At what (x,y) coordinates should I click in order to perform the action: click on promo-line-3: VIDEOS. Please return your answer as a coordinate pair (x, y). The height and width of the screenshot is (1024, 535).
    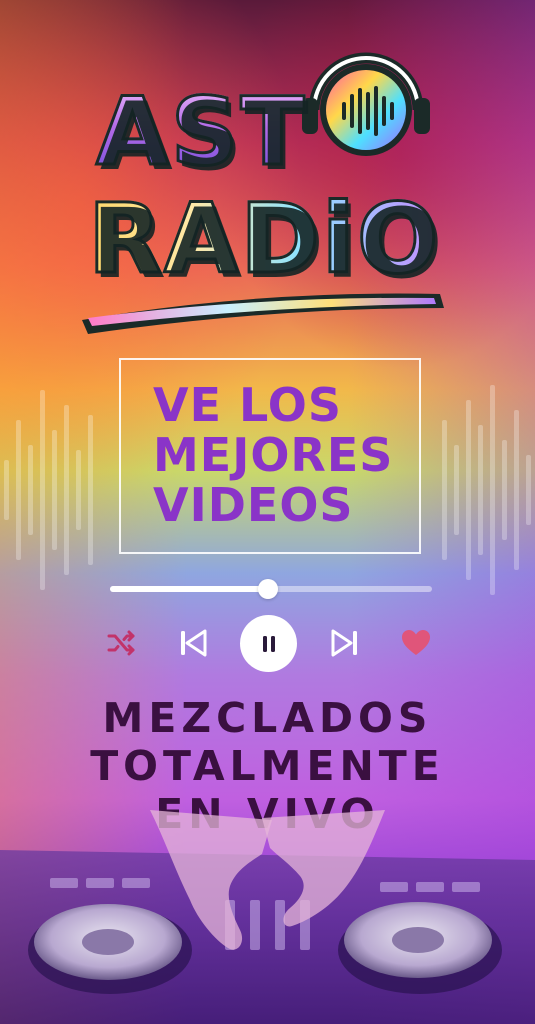
    Looking at the image, I should click on (253, 505).